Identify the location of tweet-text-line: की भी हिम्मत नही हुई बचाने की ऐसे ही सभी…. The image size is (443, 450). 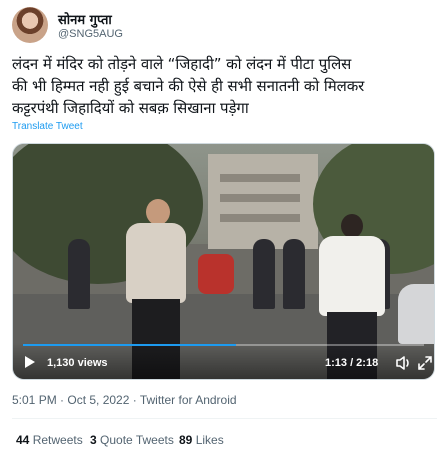
(188, 86).